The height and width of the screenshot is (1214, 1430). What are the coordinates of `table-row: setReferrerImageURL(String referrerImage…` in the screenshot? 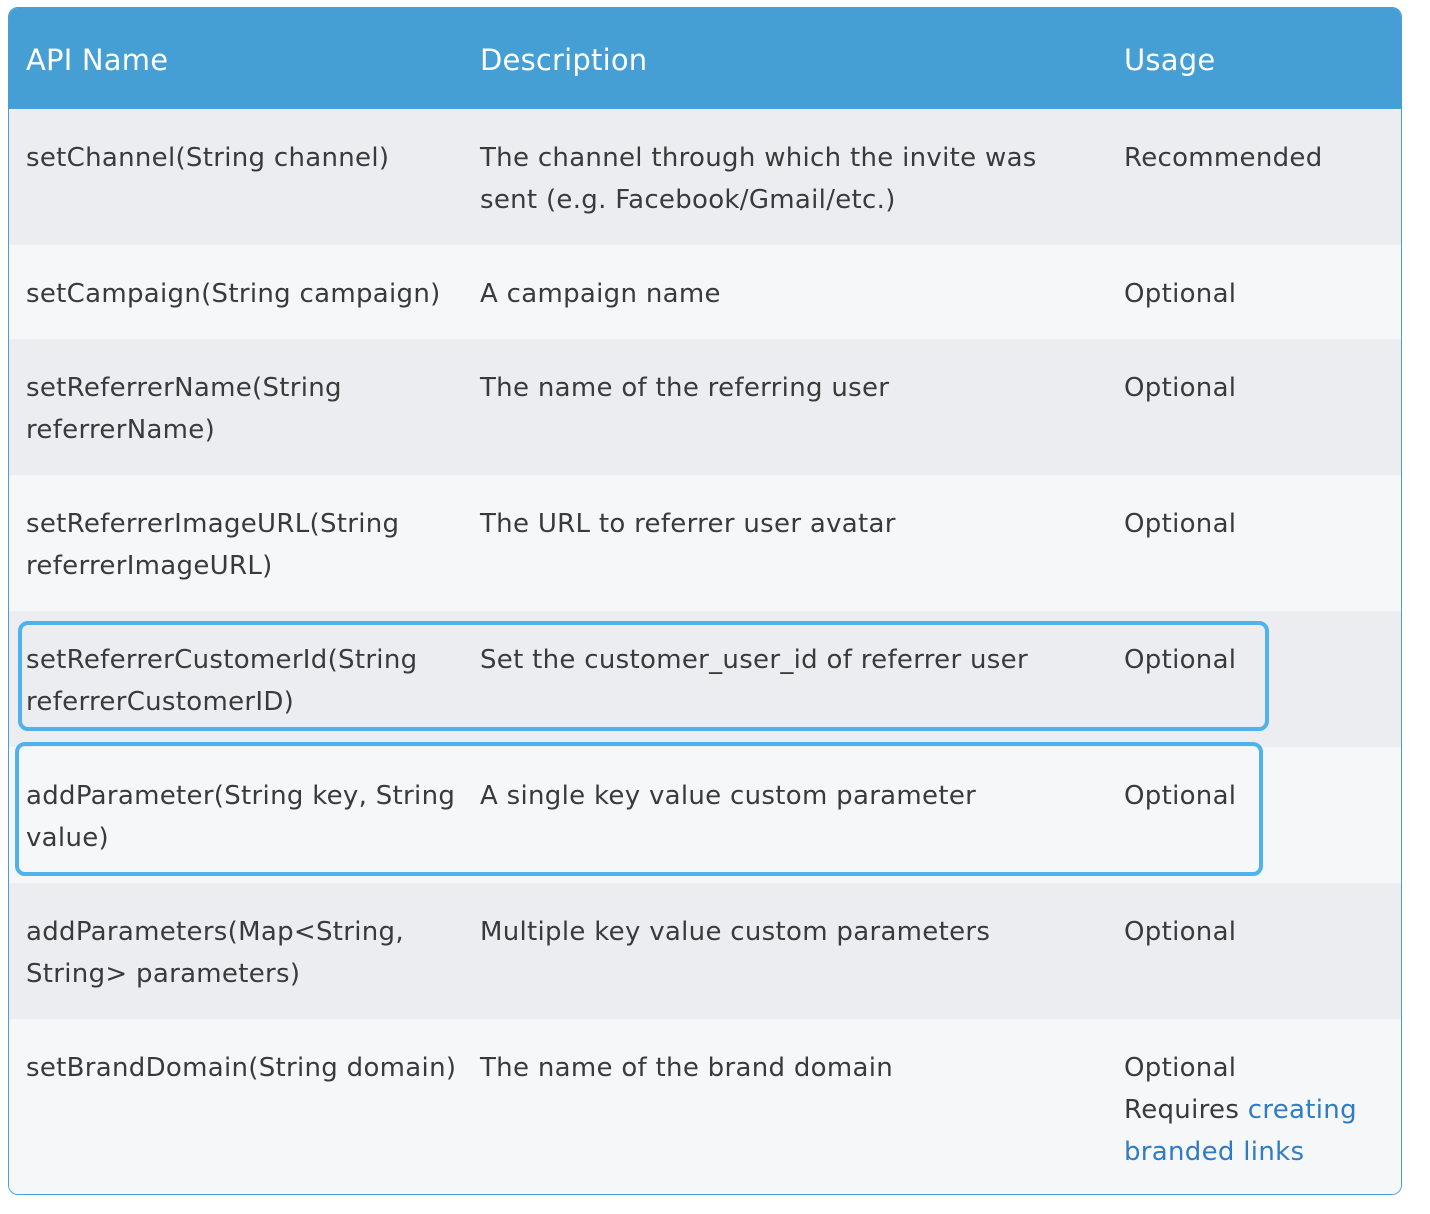 It's located at (705, 543).